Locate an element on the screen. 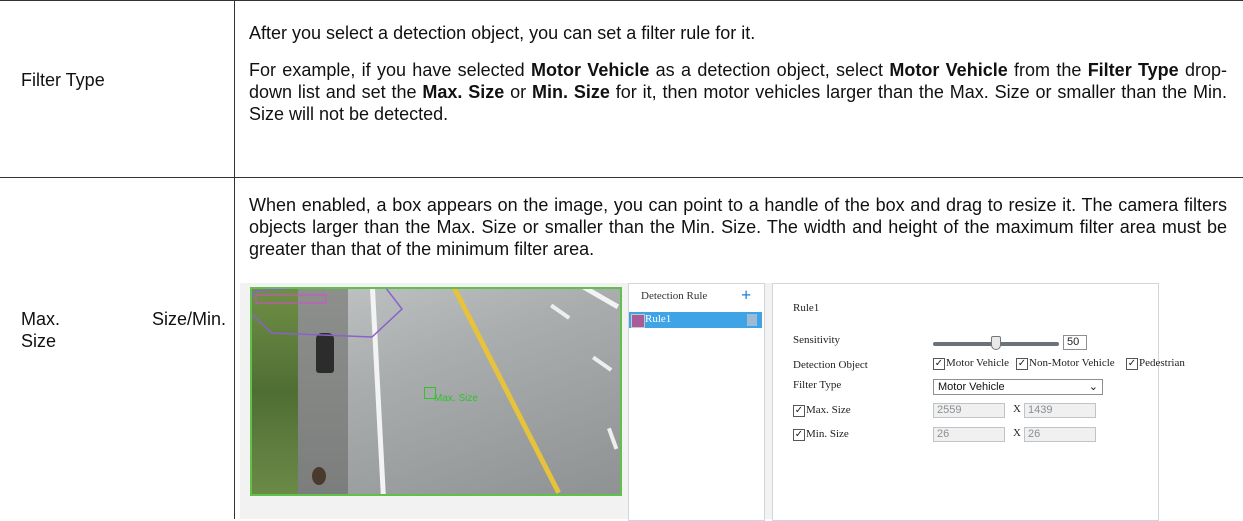  min-size-label: Min. Size is located at coordinates (827, 434).